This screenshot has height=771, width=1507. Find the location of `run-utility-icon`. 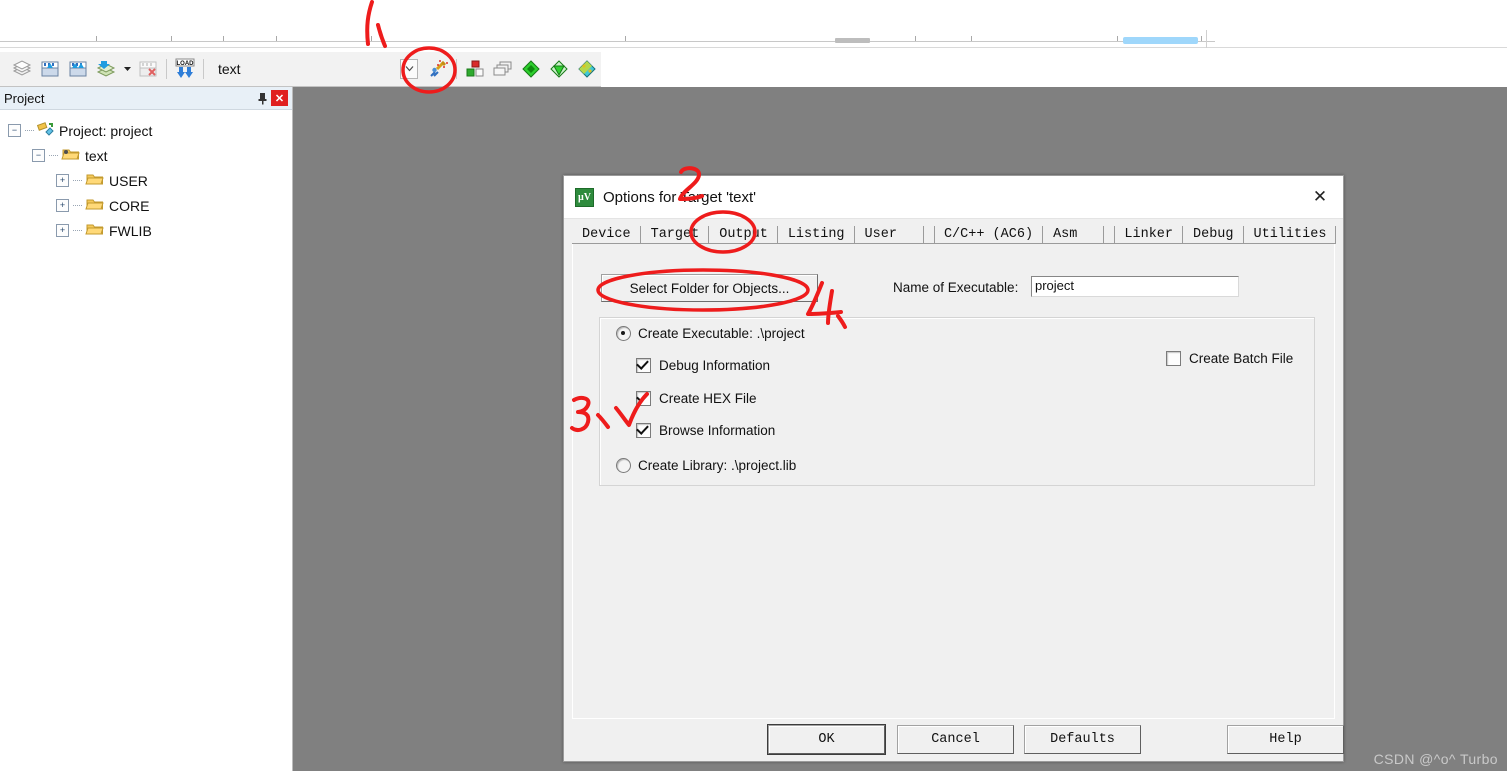

run-utility-icon is located at coordinates (559, 69).